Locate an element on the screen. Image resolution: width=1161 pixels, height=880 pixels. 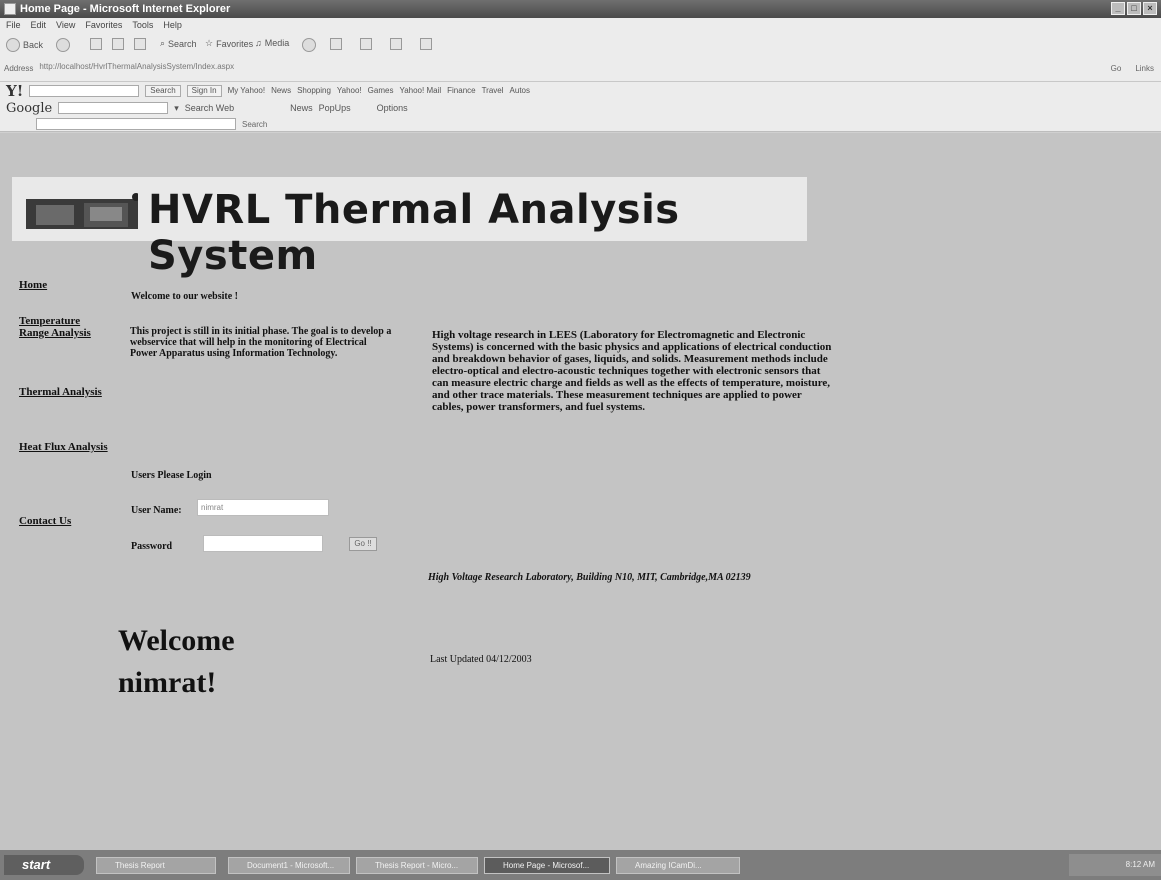
google-options-button: Options is located at coordinates (392, 108).